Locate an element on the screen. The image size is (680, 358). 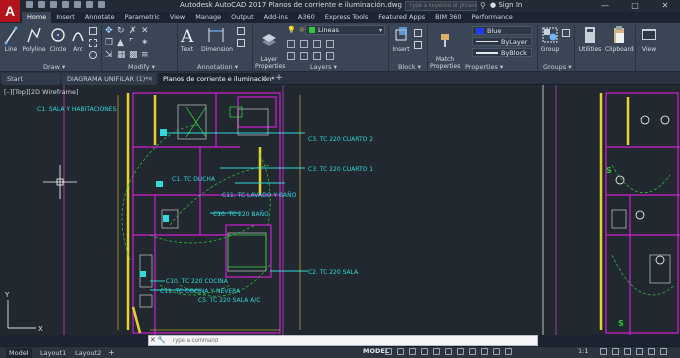
gear-icon is located at coordinates (603, 351).